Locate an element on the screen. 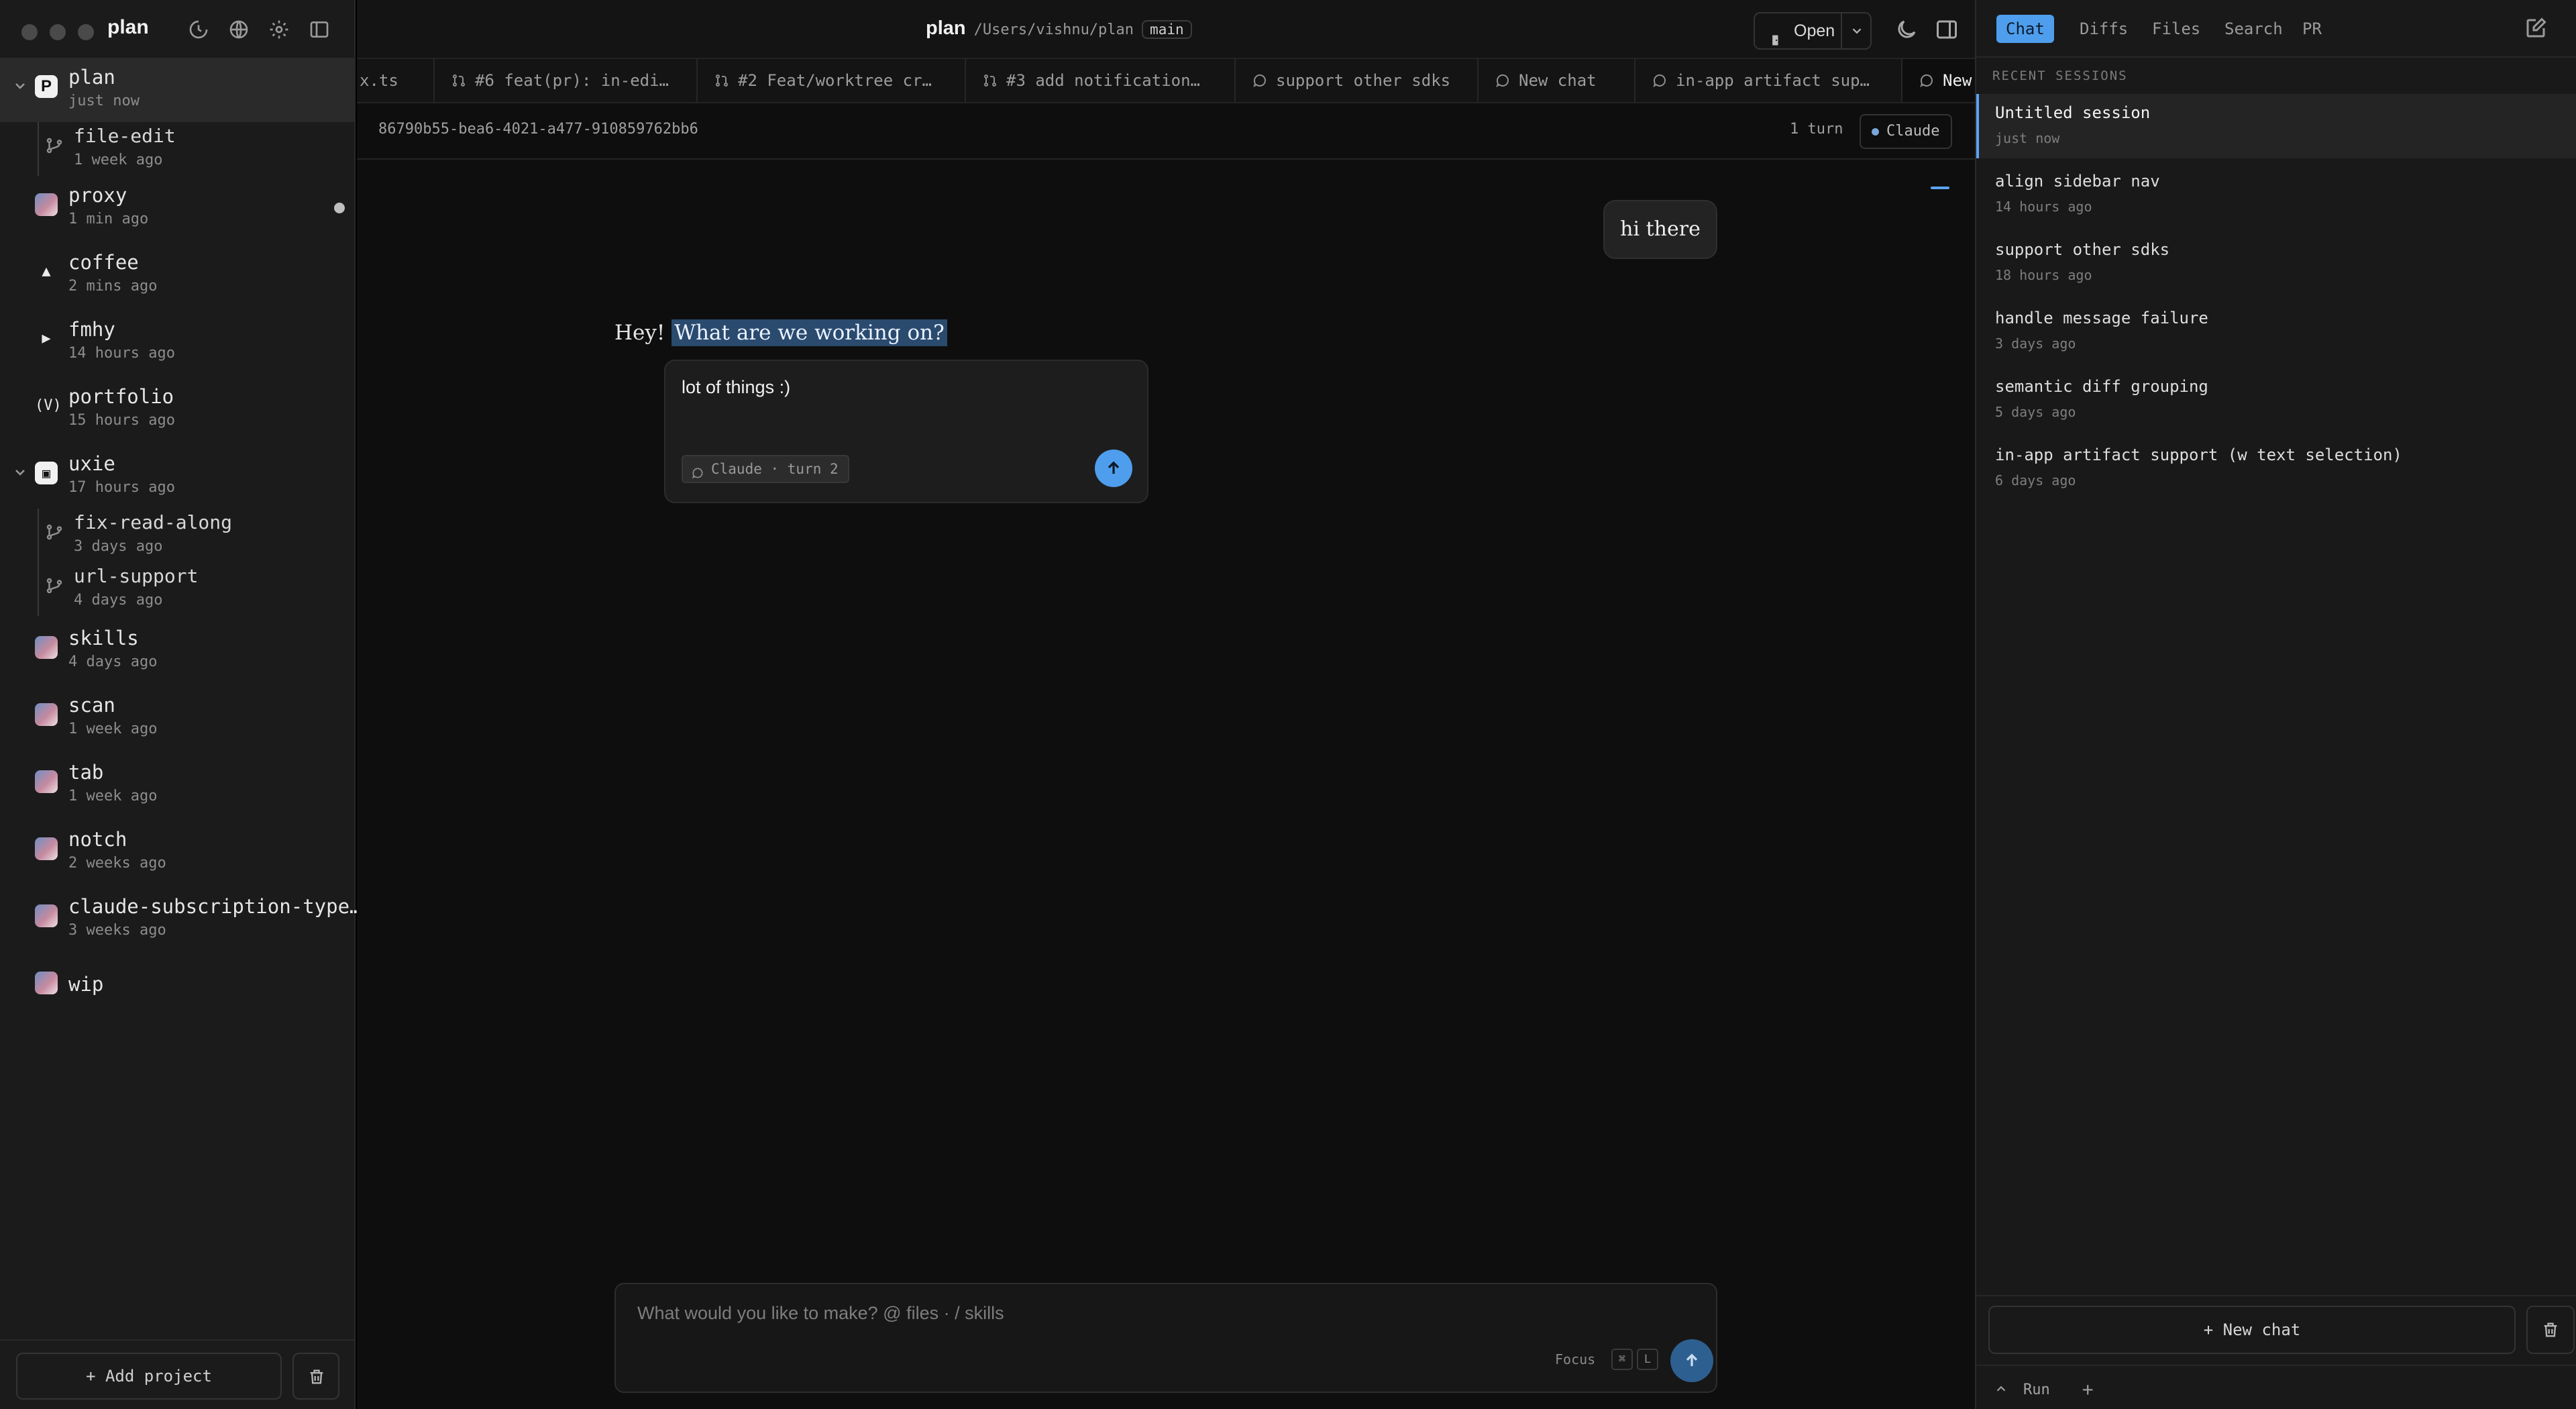  project-item-uxie: ▣ uxie 17 hours ago is located at coordinates (178, 476).